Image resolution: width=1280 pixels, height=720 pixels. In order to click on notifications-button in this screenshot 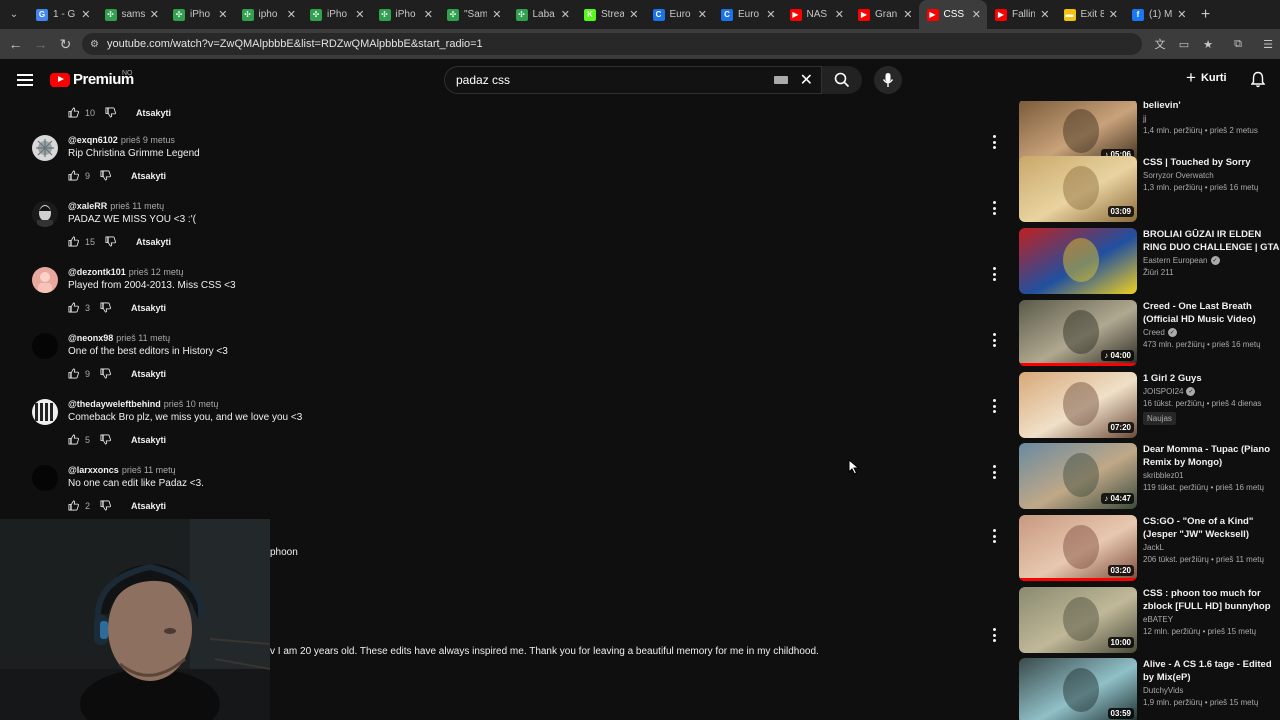, I will do `click(1258, 82)`.